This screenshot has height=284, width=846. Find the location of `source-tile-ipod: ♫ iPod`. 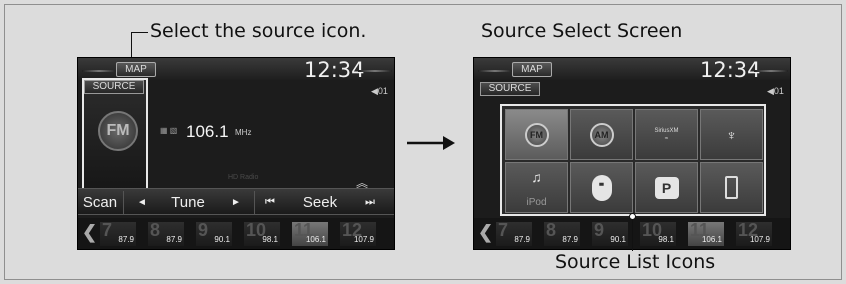

source-tile-ipod: ♫ iPod is located at coordinates (536, 187).